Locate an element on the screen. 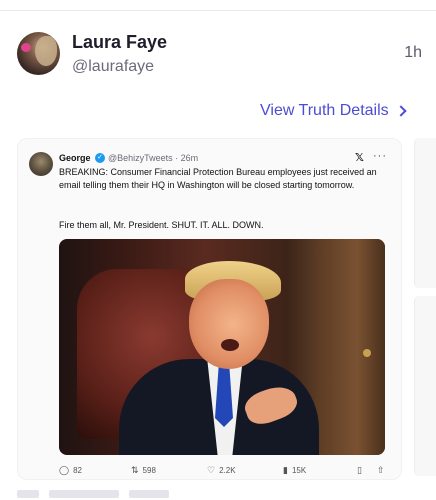 This screenshot has width=436, height=500. avatar is located at coordinates (38, 53).